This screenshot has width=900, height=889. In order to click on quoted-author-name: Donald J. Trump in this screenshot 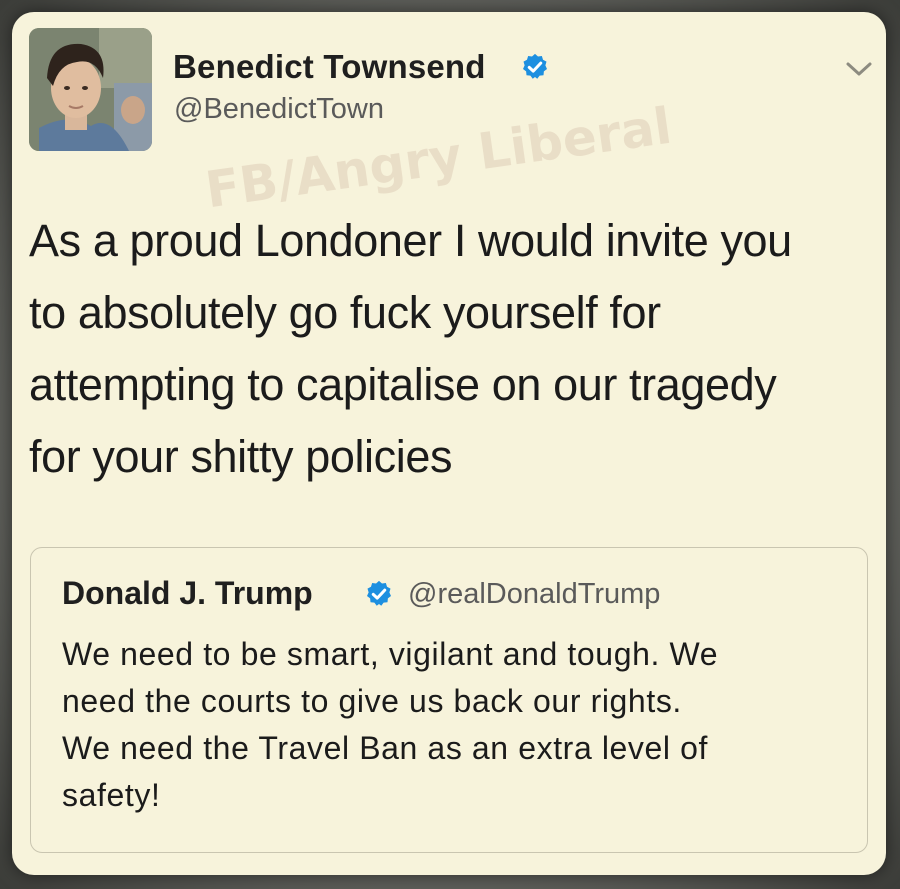, I will do `click(187, 593)`.